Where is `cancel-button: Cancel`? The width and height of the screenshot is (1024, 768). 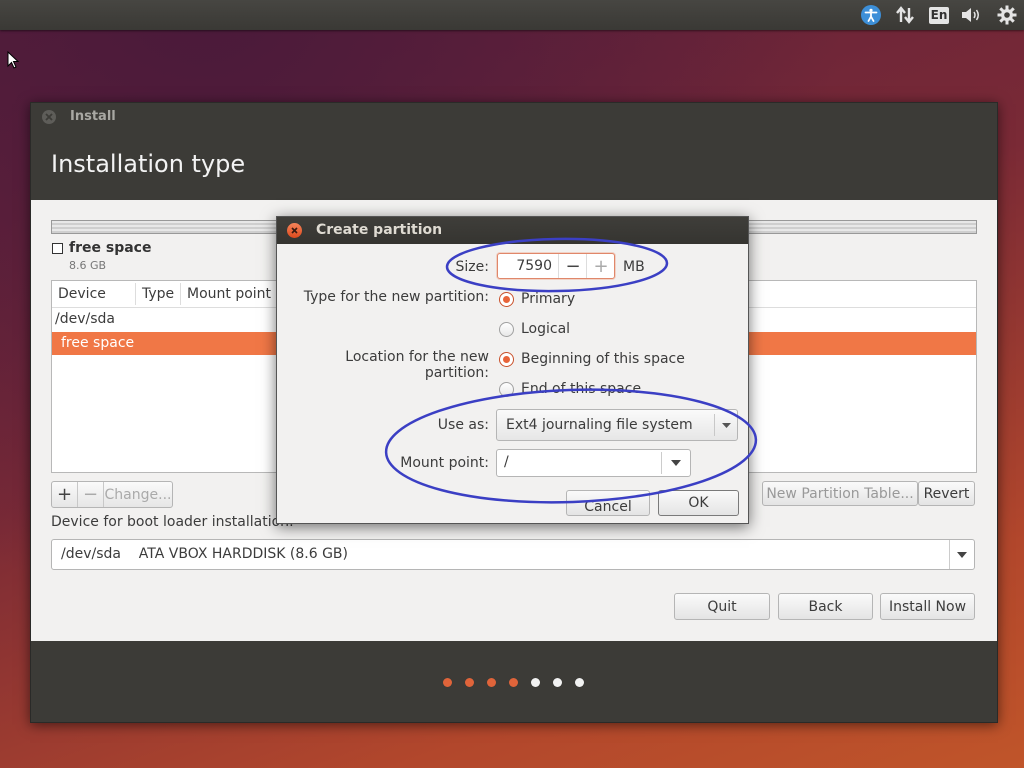 cancel-button: Cancel is located at coordinates (608, 503).